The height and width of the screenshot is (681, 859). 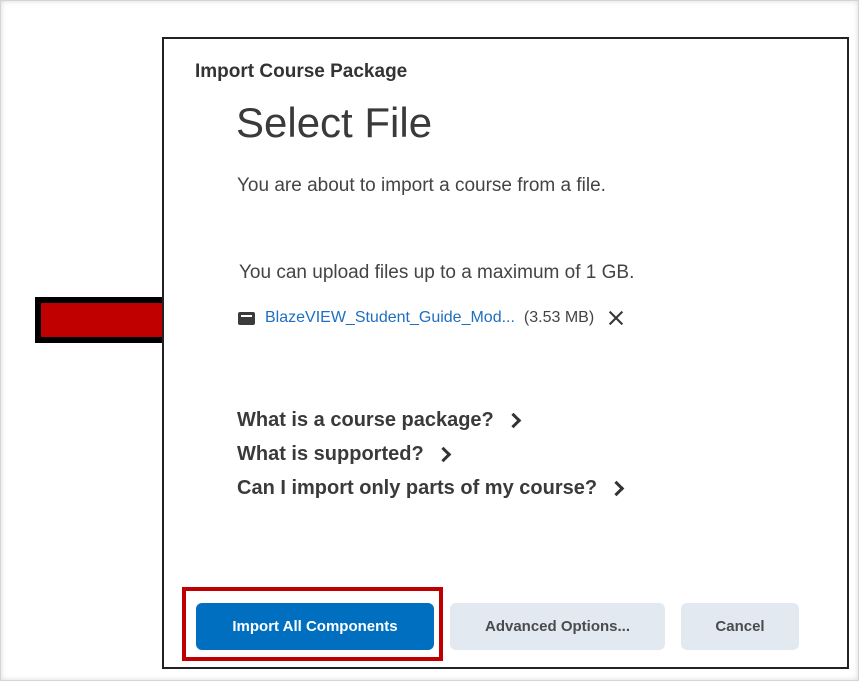 What do you see at coordinates (559, 317) in the screenshot?
I see `file-size: (3.53 MB)` at bounding box center [559, 317].